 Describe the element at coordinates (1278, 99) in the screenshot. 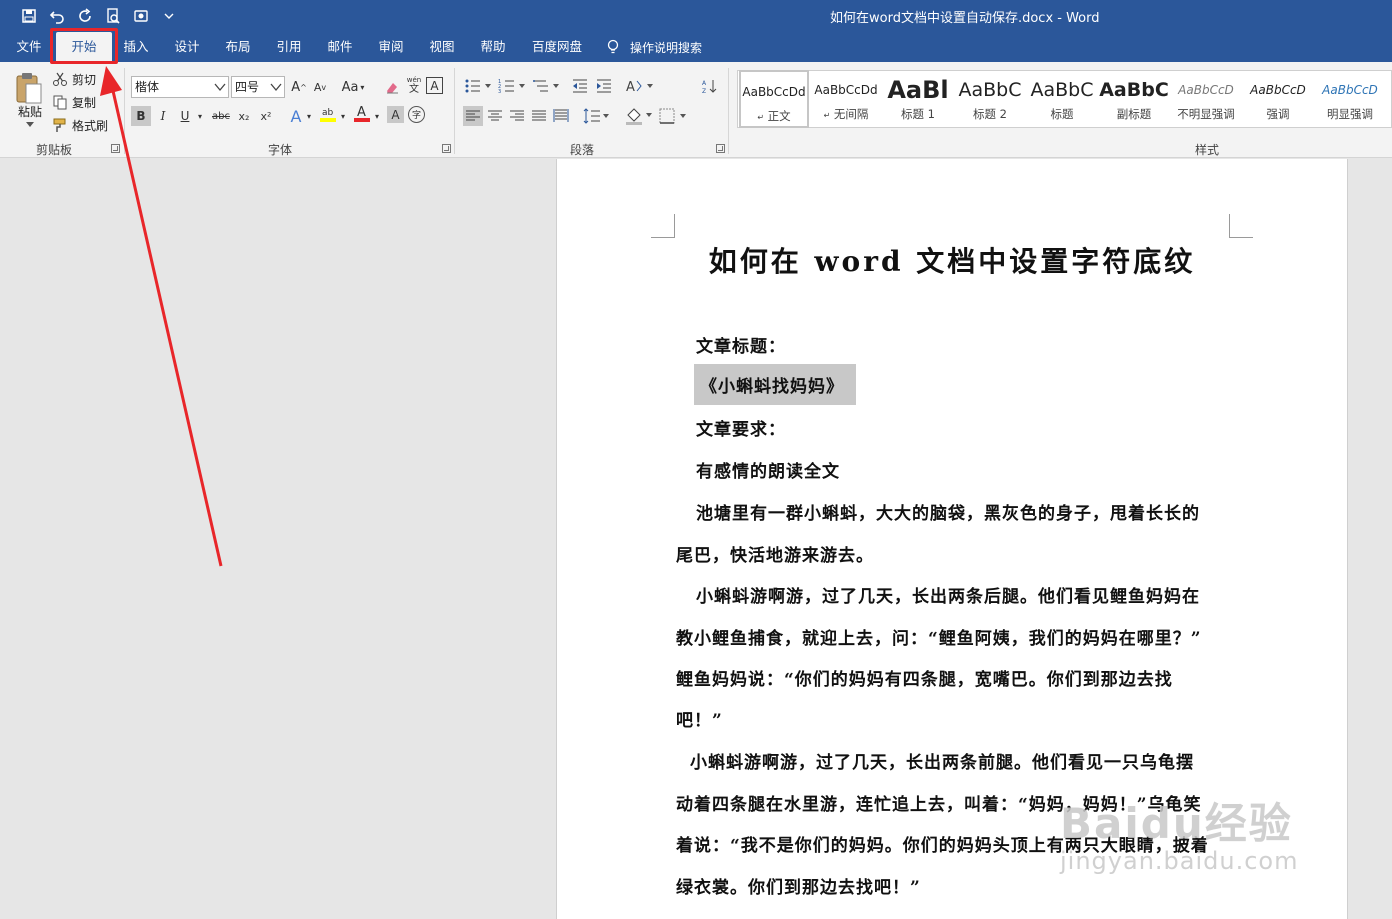

I see `style-emphasis: AaBbCcD 强调` at that location.